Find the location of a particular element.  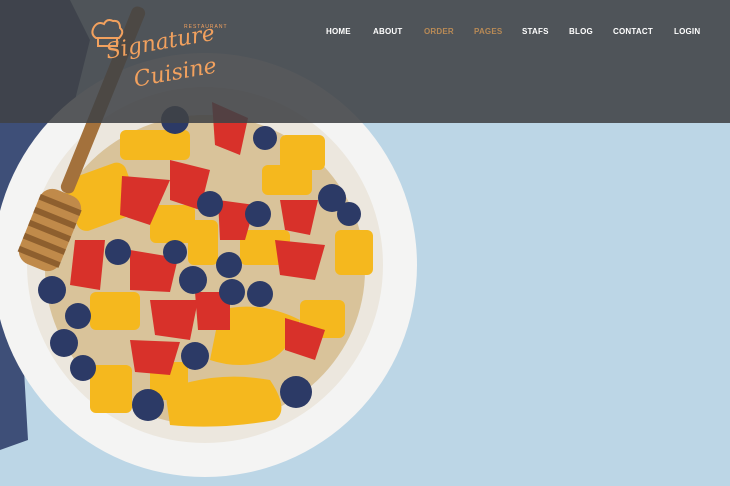

nav-login: LOGIN is located at coordinates (687, 31).